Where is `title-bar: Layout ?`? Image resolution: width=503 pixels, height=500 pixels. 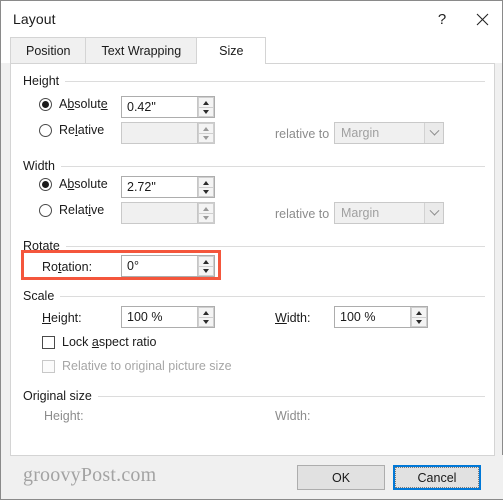 title-bar: Layout ? is located at coordinates (251, 19).